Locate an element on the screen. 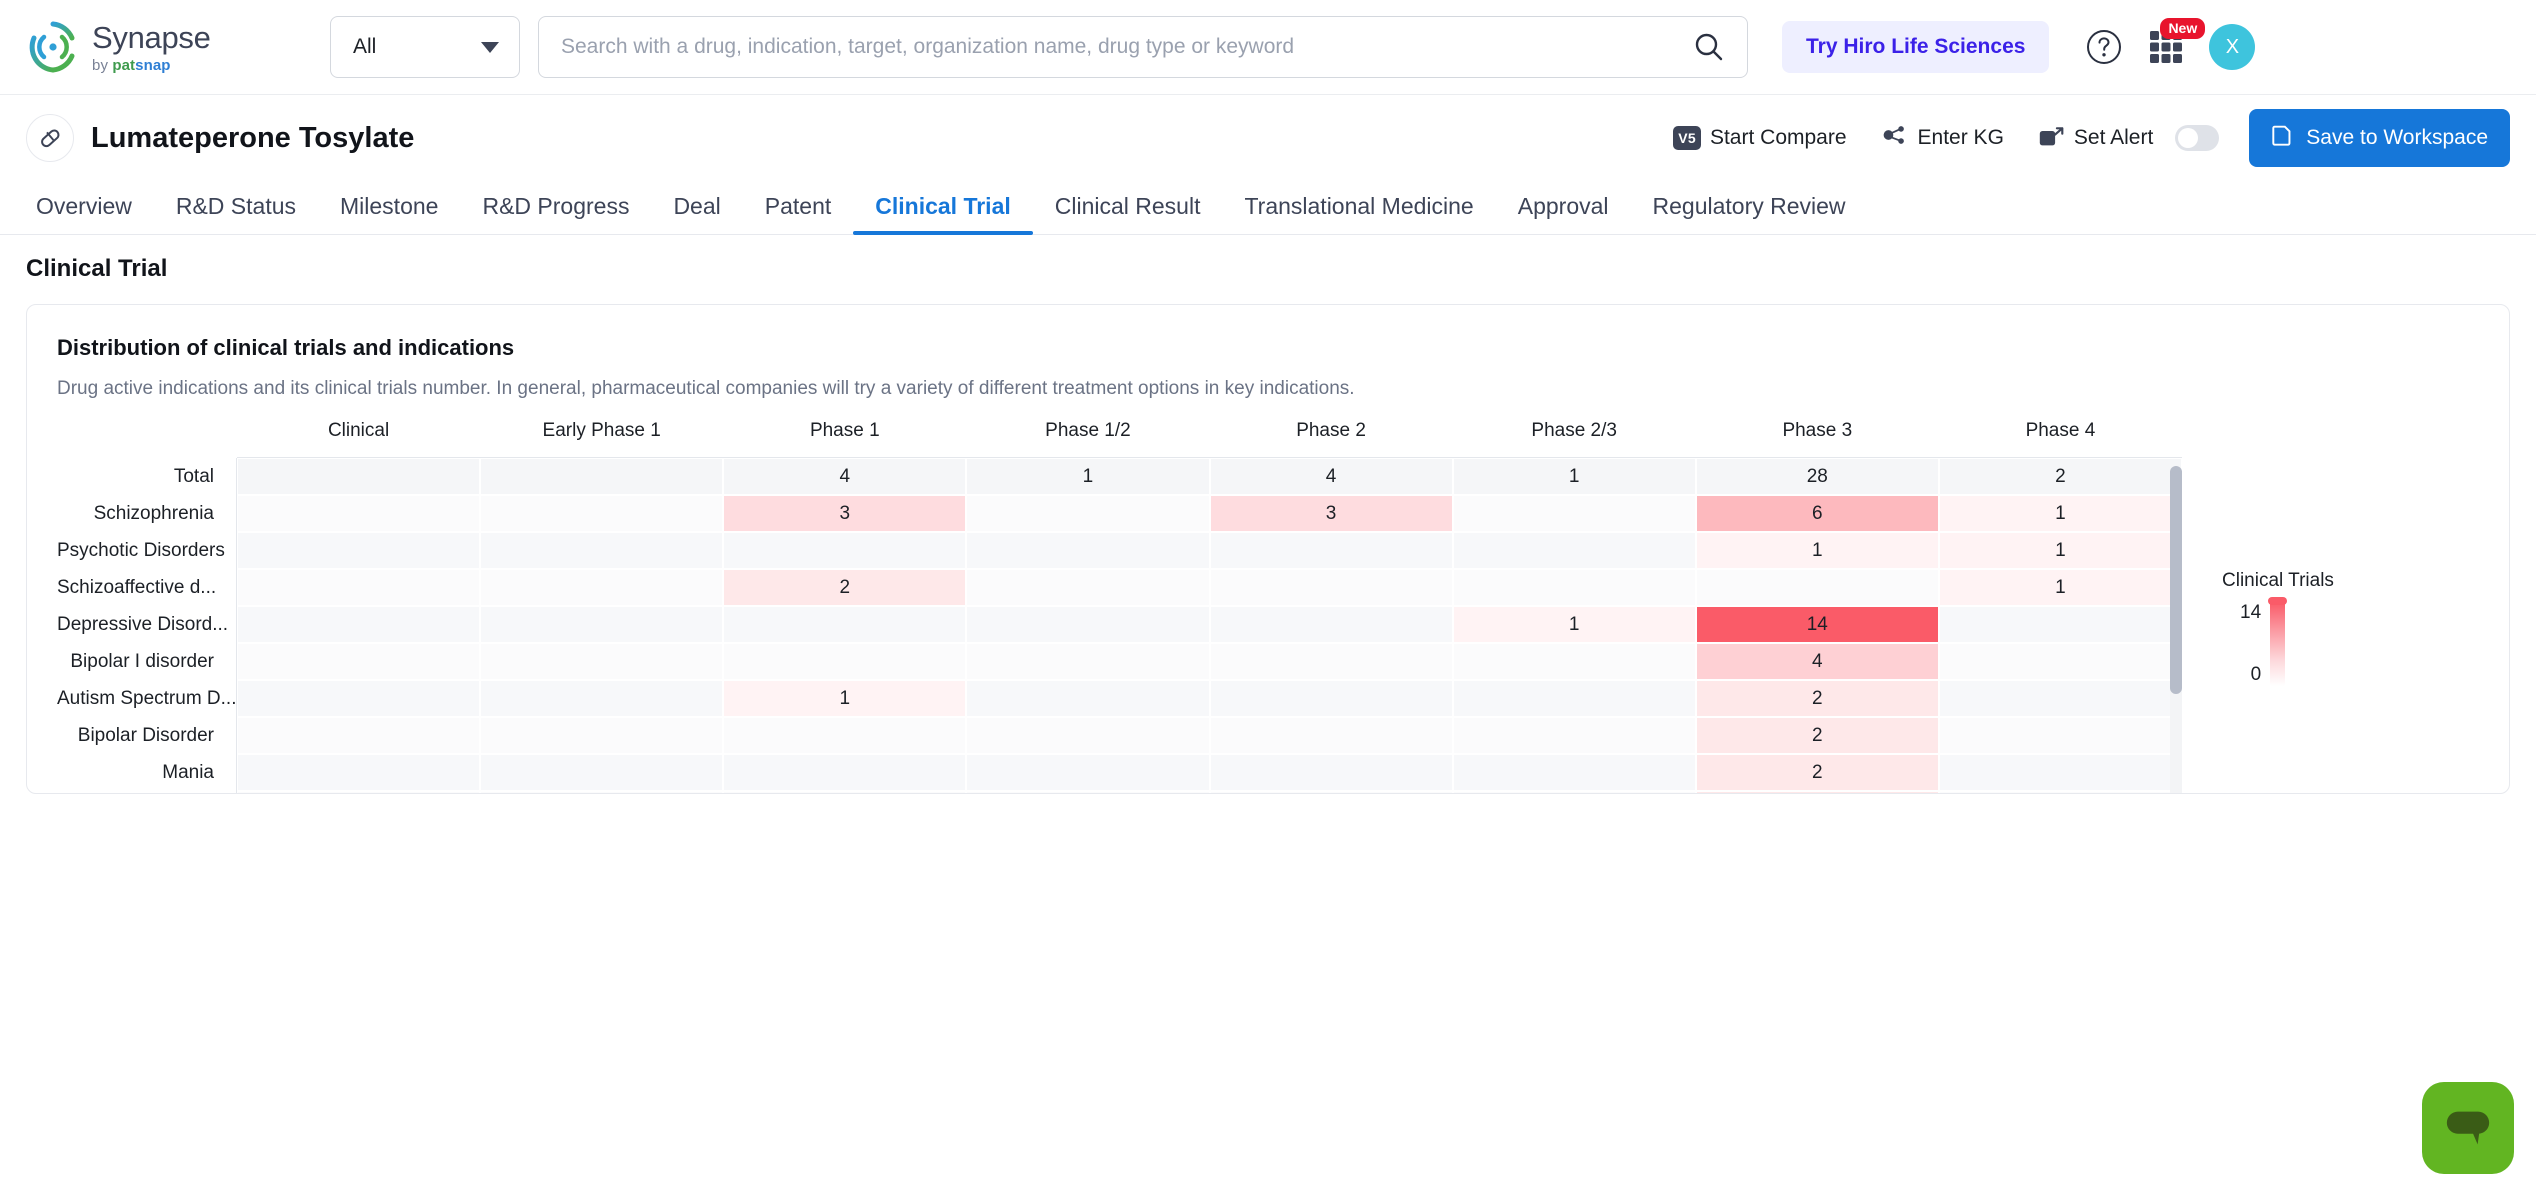 Image resolution: width=2536 pixels, height=1196 pixels. tab-patent: Patent is located at coordinates (798, 213).